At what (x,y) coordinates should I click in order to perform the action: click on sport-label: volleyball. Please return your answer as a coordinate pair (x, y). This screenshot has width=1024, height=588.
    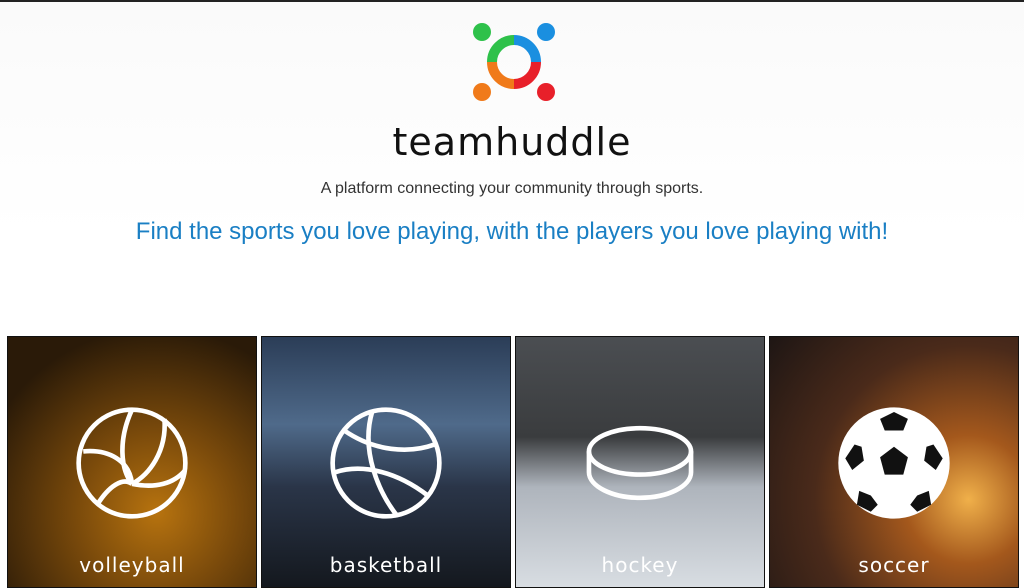
    Looking at the image, I should click on (132, 565).